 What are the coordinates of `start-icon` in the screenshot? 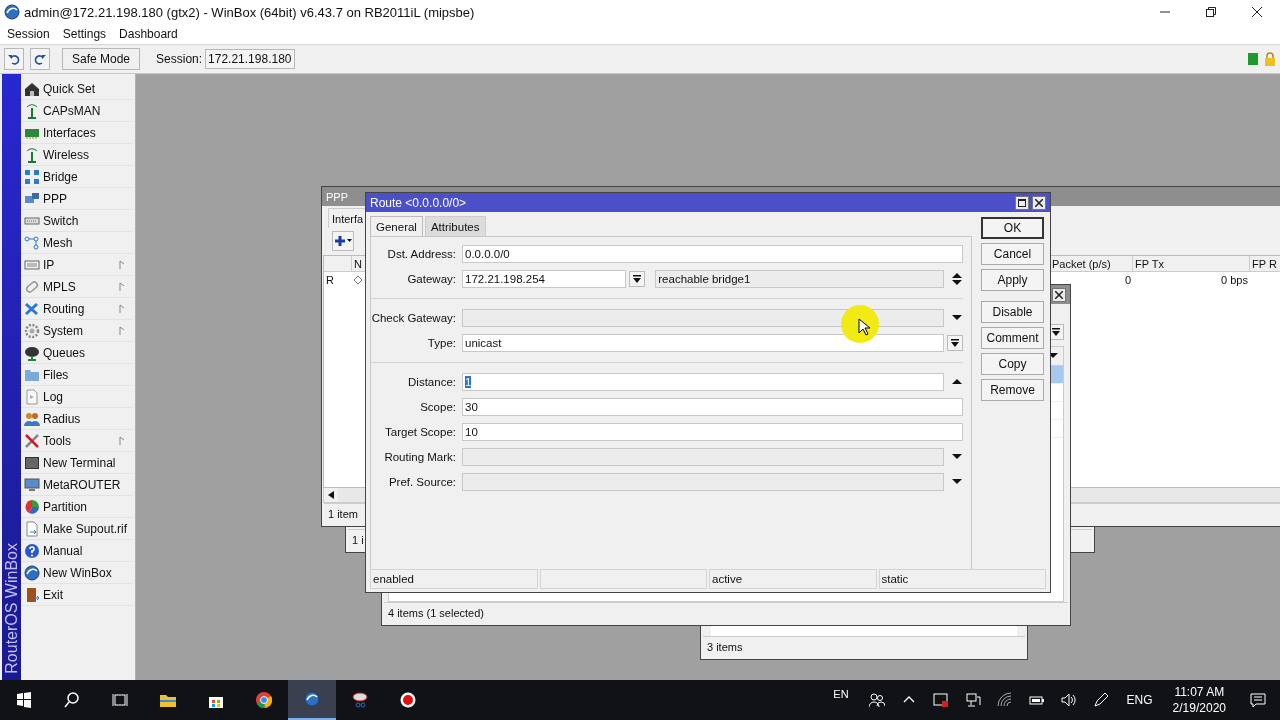 It's located at (24, 700).